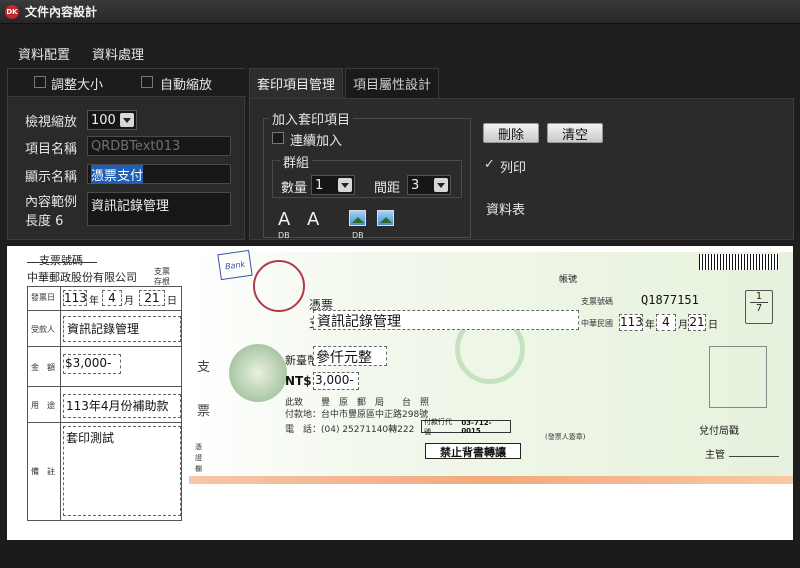 The height and width of the screenshot is (568, 800). What do you see at coordinates (92, 364) in the screenshot?
I see `stub-amount-field: $3,000-` at bounding box center [92, 364].